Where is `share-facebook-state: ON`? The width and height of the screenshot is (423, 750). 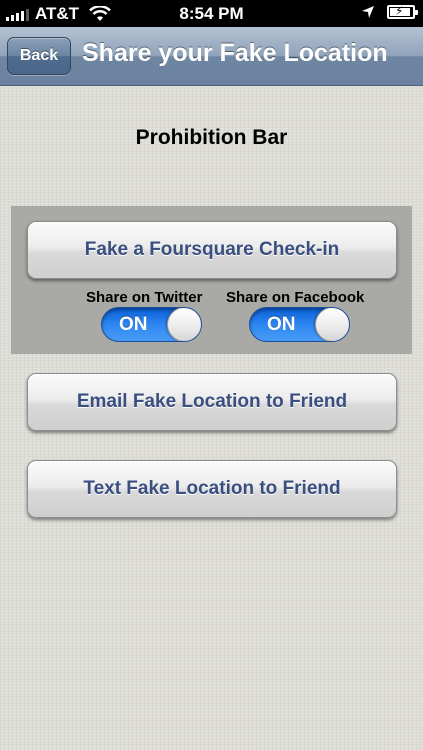
share-facebook-state: ON is located at coordinates (281, 324).